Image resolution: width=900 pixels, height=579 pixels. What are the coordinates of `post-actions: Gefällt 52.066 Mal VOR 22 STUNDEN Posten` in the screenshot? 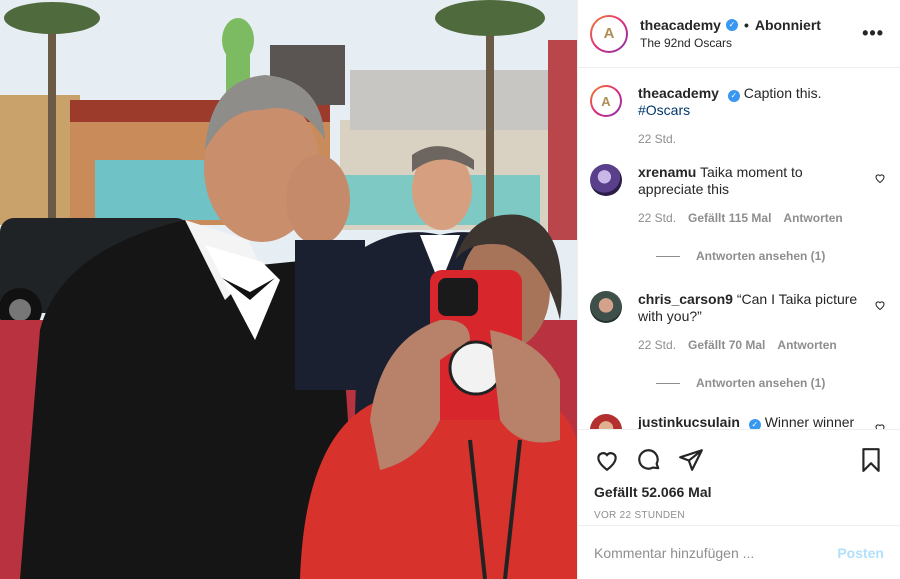 It's located at (739, 504).